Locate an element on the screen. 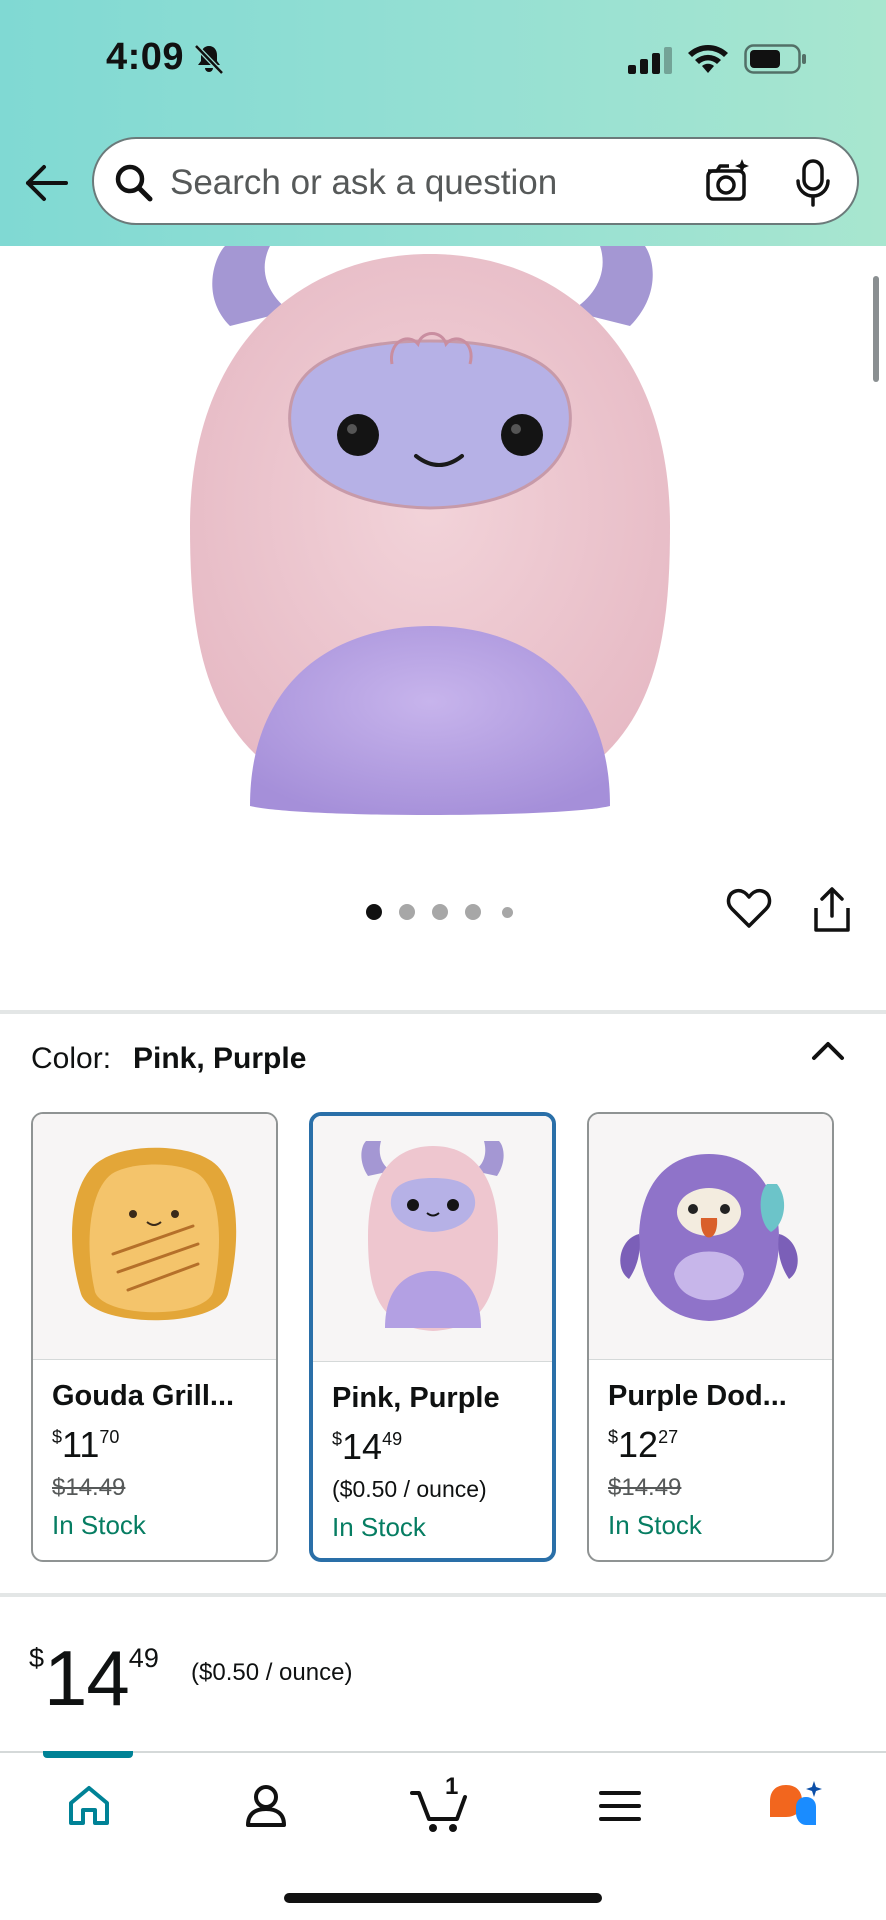 The height and width of the screenshot is (1920, 886). share-icon is located at coordinates (832, 910).